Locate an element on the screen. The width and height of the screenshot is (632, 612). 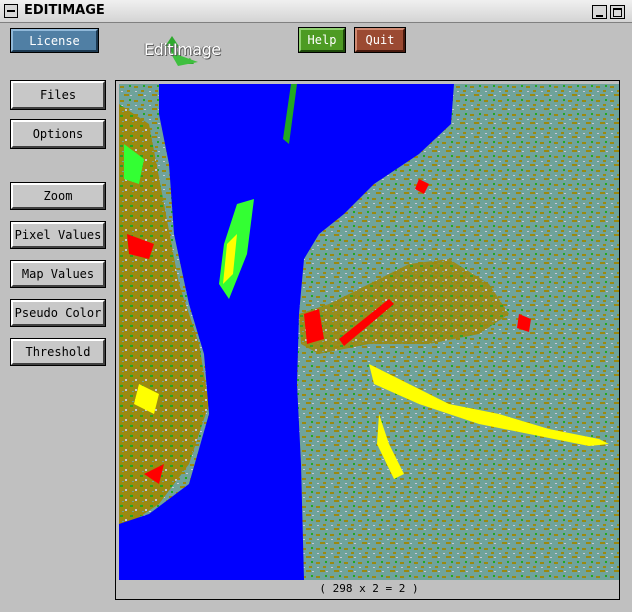
title-bar: EDITIMAGE is located at coordinates (316, 11).